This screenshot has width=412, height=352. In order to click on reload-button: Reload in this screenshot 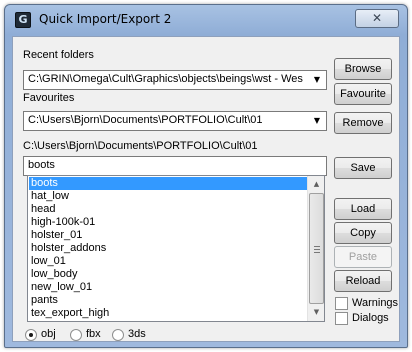, I will do `click(363, 281)`.